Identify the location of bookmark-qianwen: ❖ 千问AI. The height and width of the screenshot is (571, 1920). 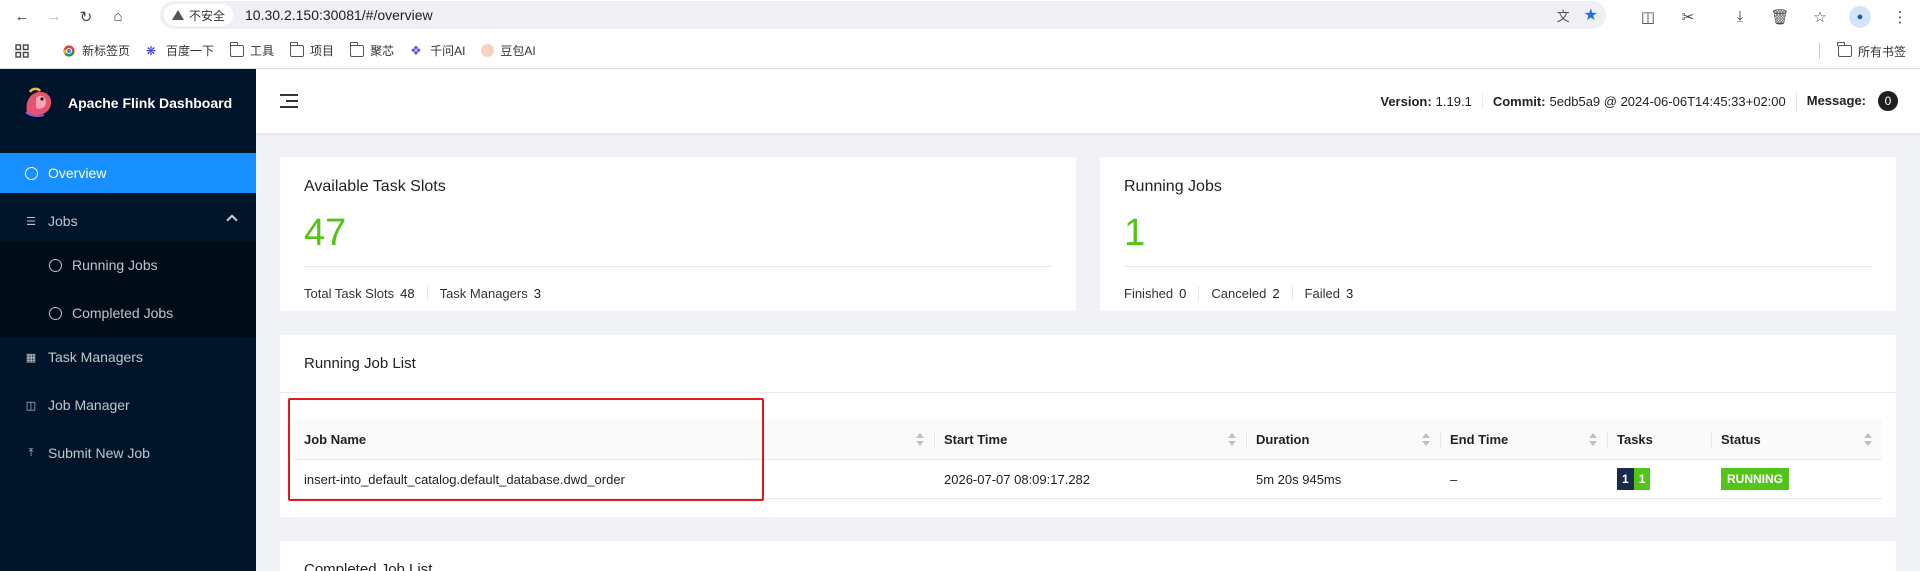
(437, 50).